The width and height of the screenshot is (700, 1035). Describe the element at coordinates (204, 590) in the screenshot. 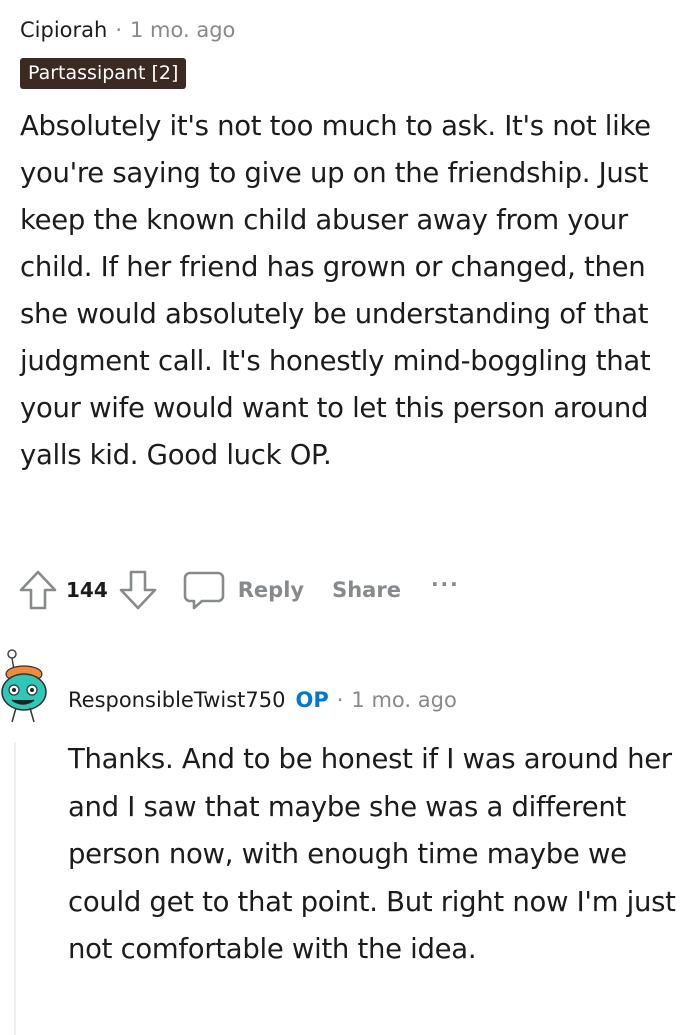

I see `speech-bubble-icon` at that location.